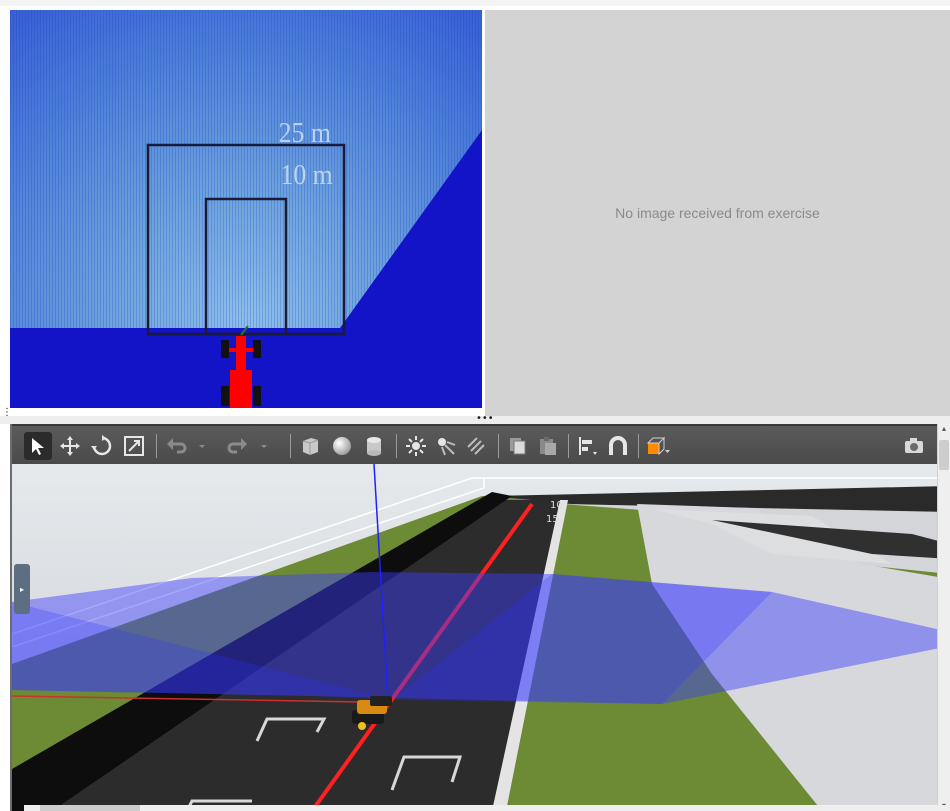  Describe the element at coordinates (241, 366) in the screenshot. I see `car-marker` at that location.